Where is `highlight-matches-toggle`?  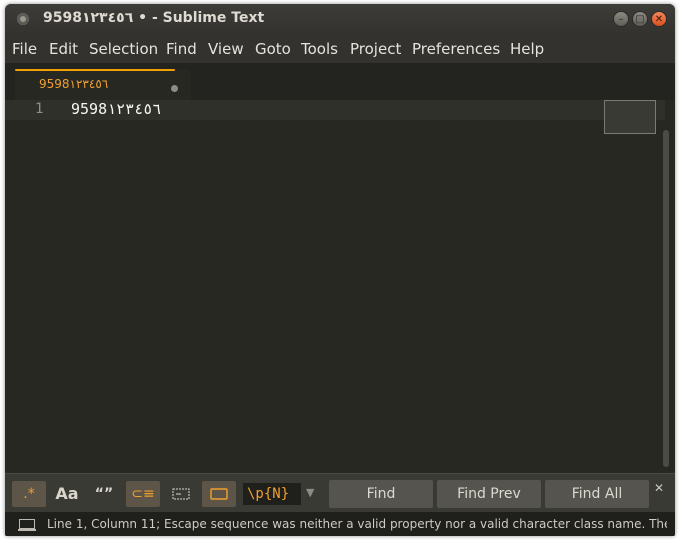 highlight-matches-toggle is located at coordinates (219, 494).